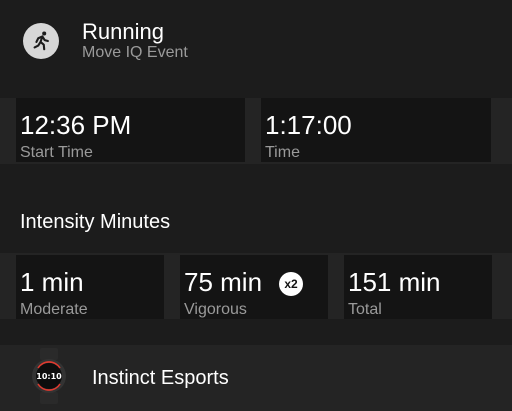 This screenshot has height=411, width=512. I want to click on intensity-minutes-title: Intensity Minutes, so click(95, 222).